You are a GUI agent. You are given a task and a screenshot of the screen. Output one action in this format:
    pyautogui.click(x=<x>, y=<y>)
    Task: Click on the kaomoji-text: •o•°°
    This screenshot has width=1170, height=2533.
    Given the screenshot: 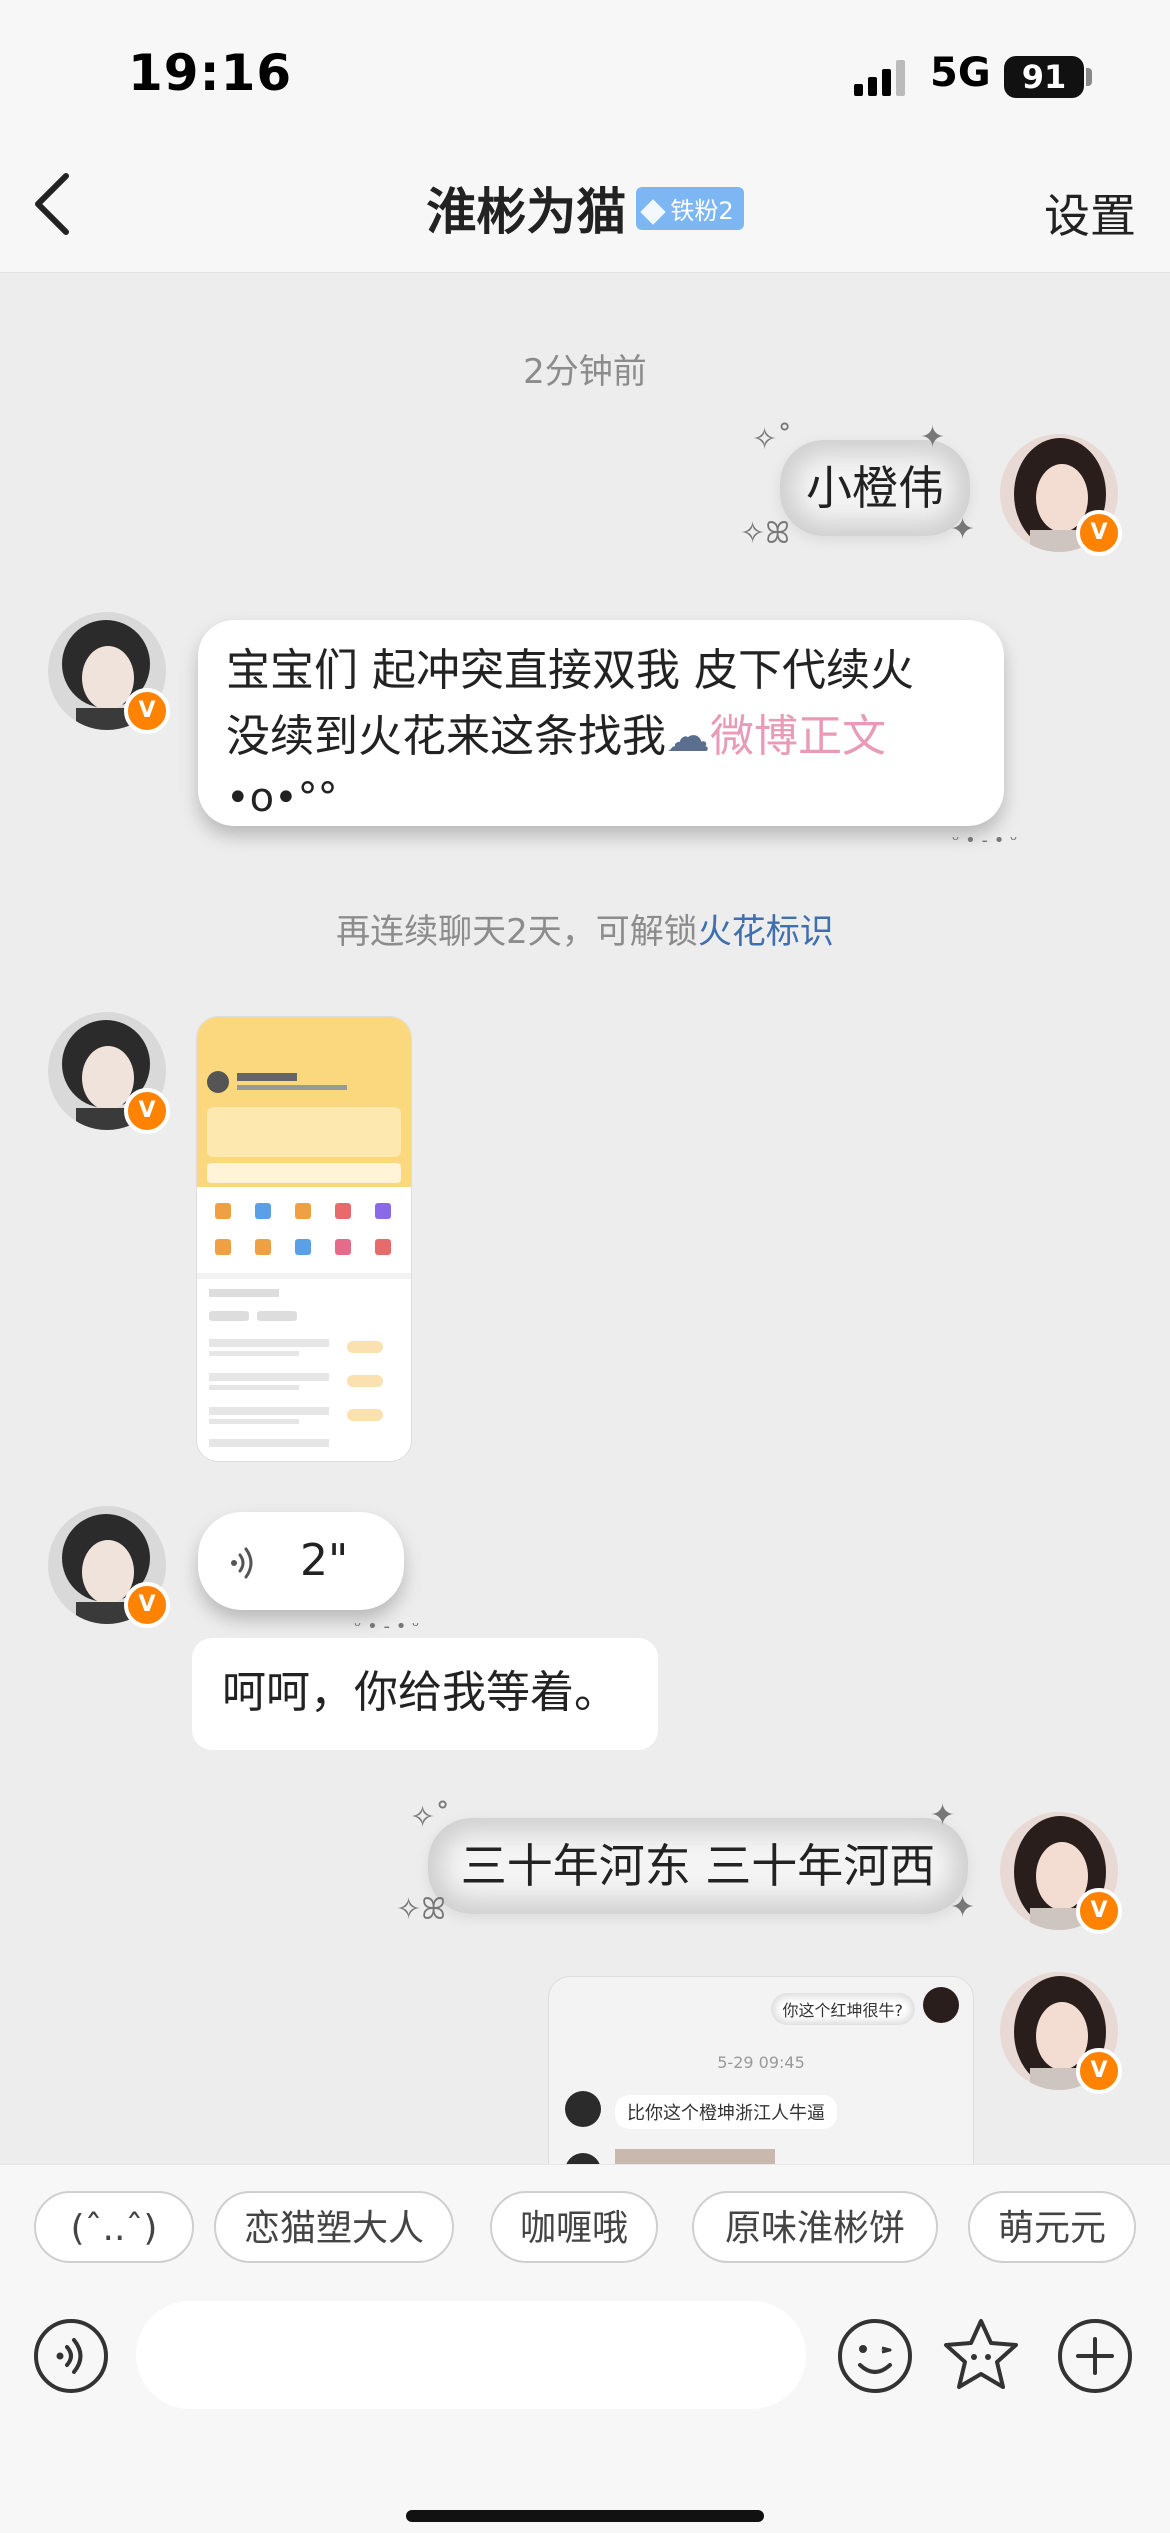 What is the action you would take?
    pyautogui.click(x=282, y=798)
    